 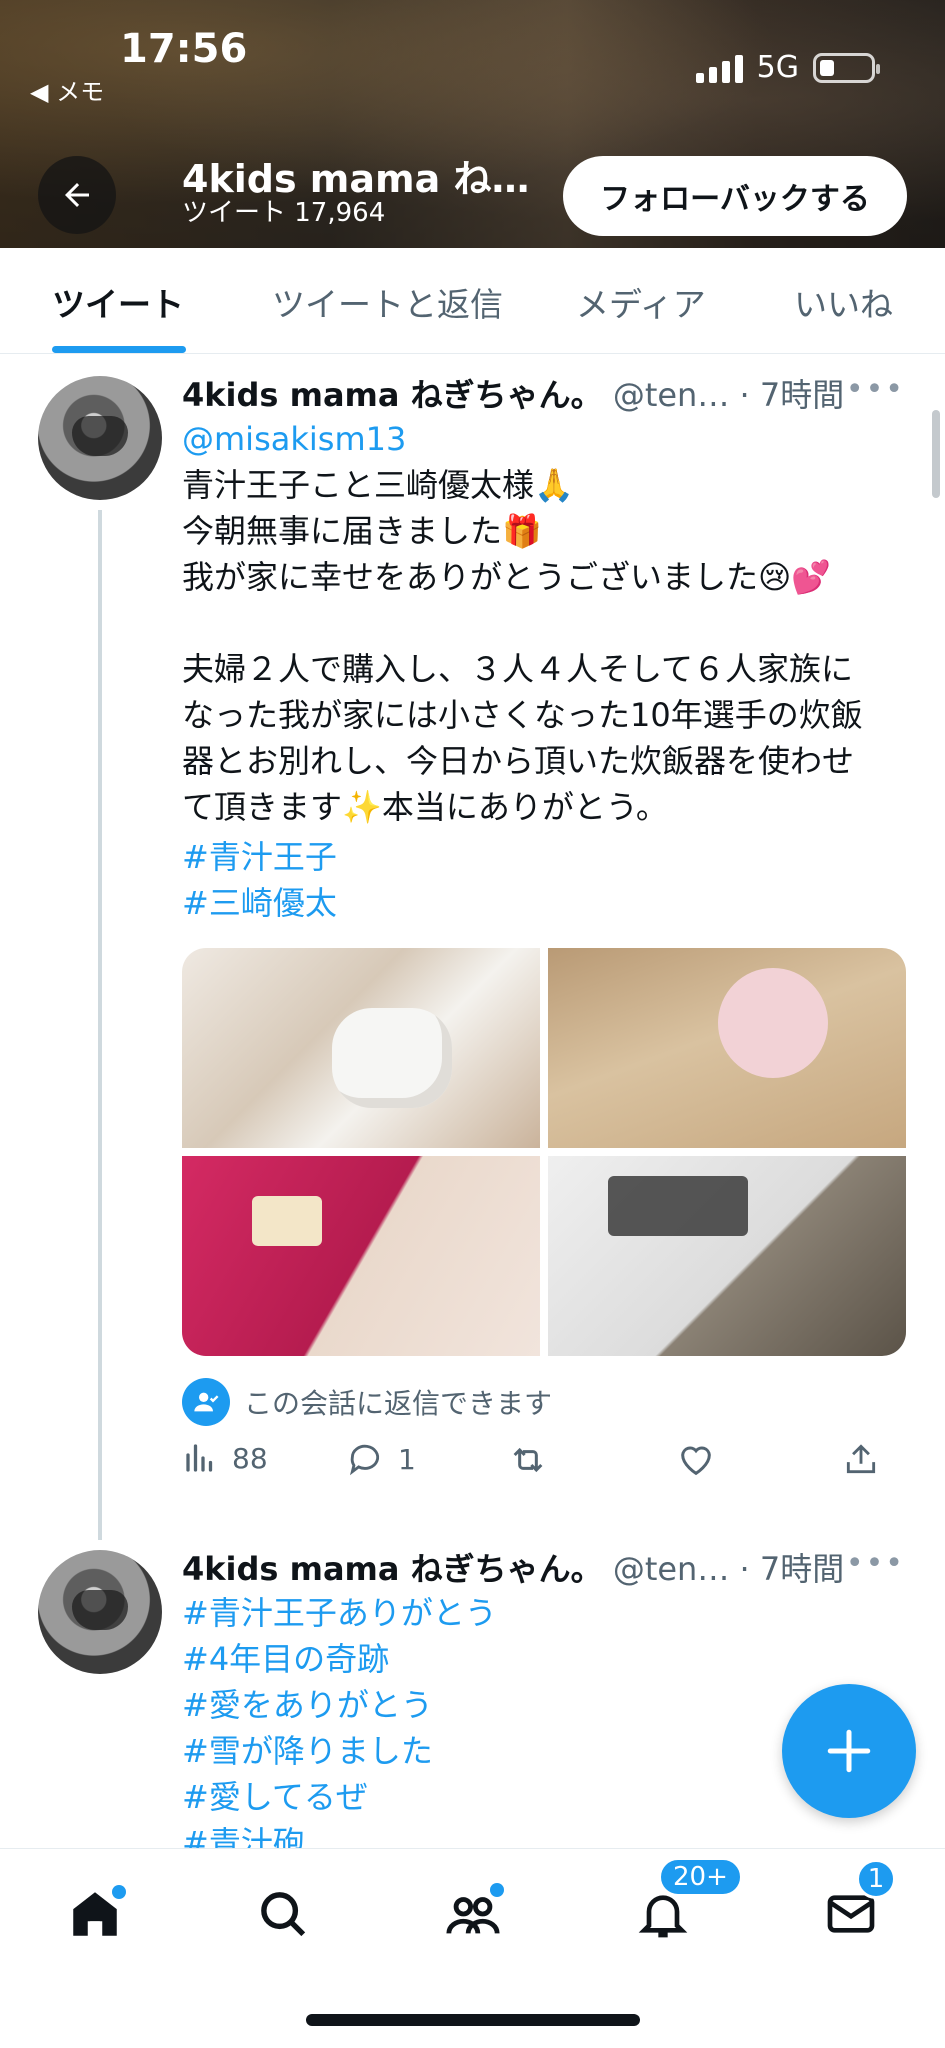 I want to click on photo-child-with-box, so click(x=727, y=1048).